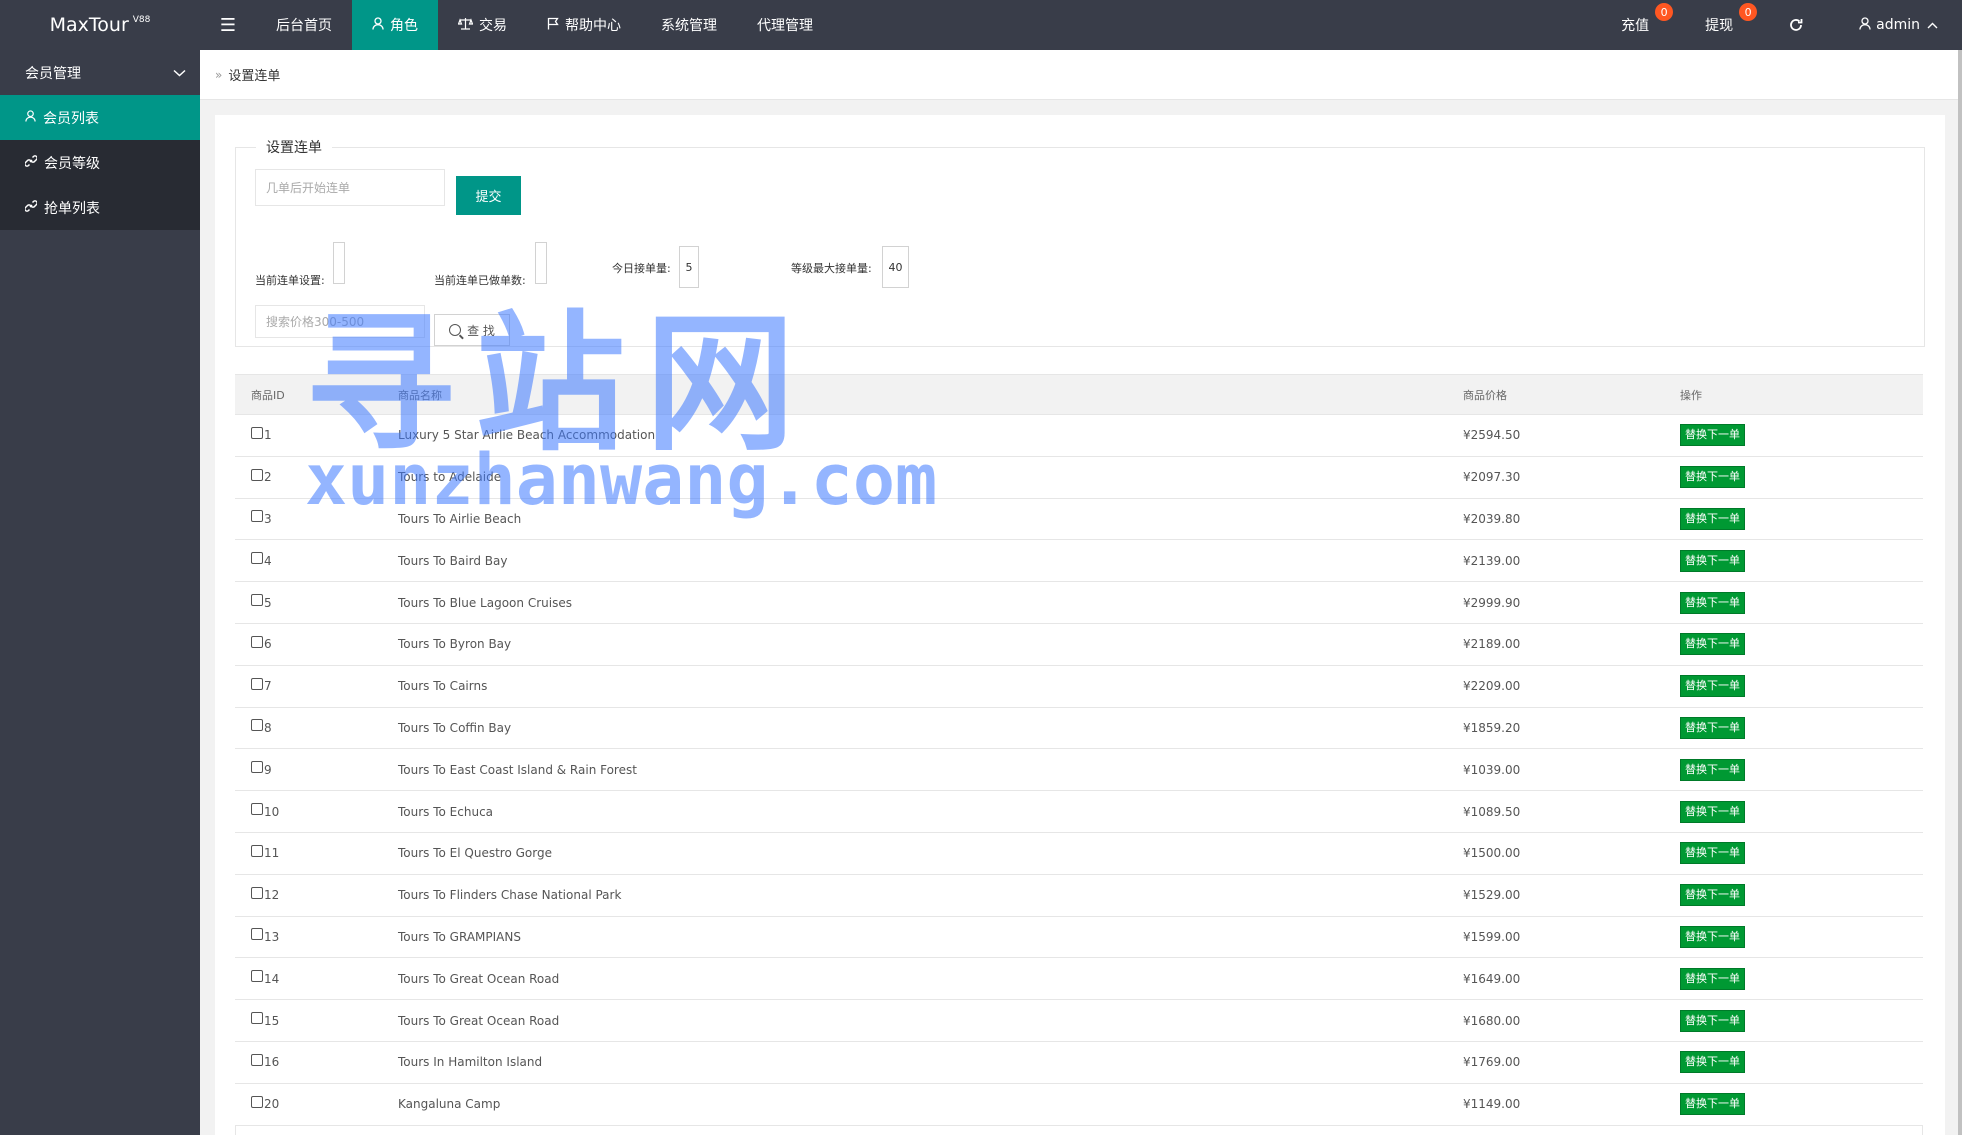  I want to click on sidebar-item-grab-list: 抢单列表, so click(100, 207).